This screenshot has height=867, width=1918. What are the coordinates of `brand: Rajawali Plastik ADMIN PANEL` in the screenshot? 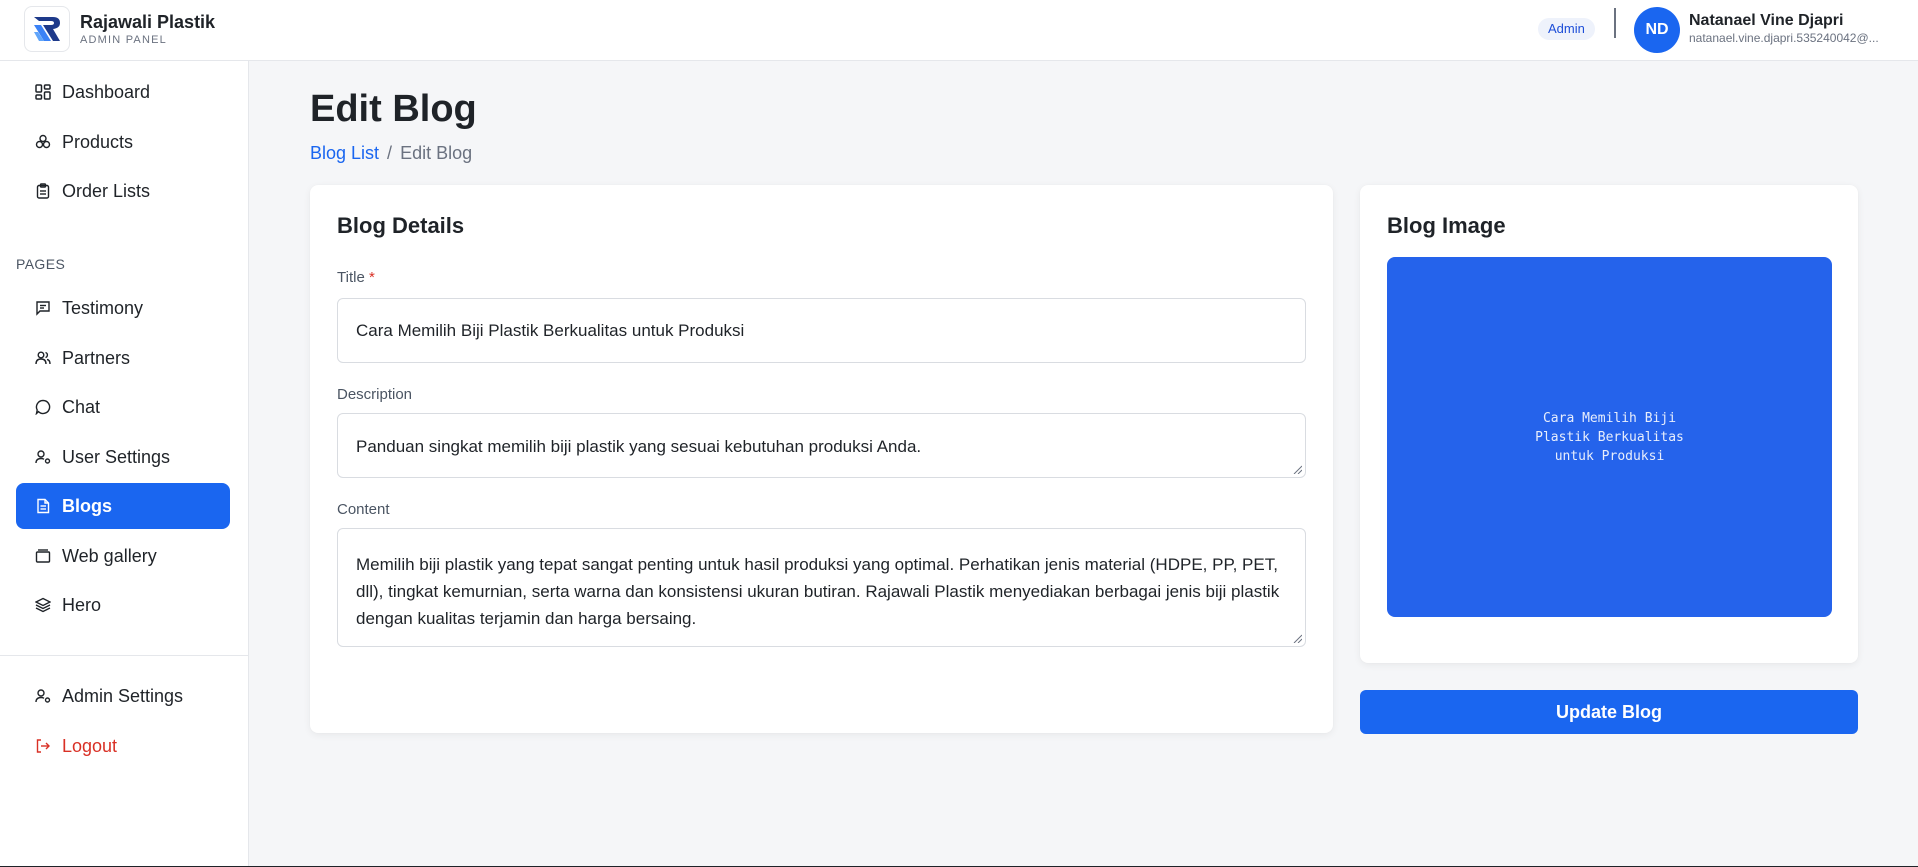 It's located at (119, 29).